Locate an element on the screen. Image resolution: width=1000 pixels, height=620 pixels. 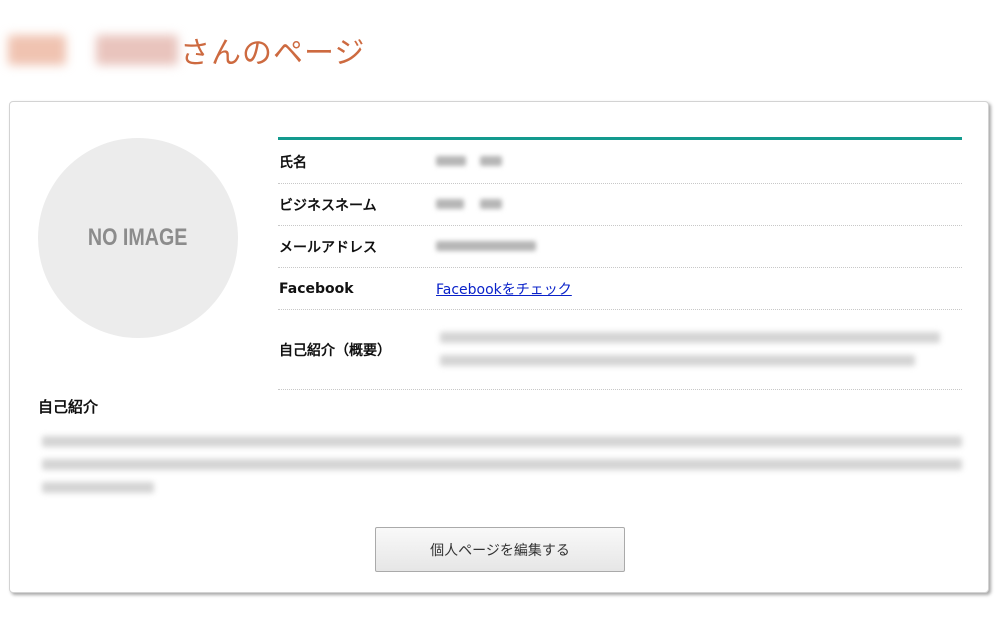
facebook-link: Facebookをチェック is located at coordinates (504, 290).